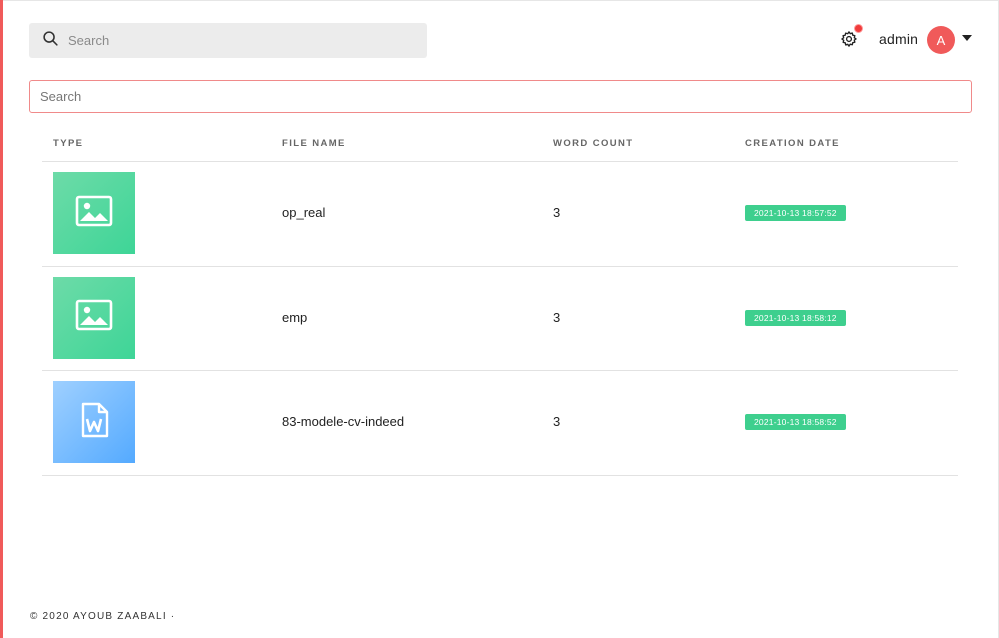 The width and height of the screenshot is (999, 638). I want to click on settings-button, so click(851, 36).